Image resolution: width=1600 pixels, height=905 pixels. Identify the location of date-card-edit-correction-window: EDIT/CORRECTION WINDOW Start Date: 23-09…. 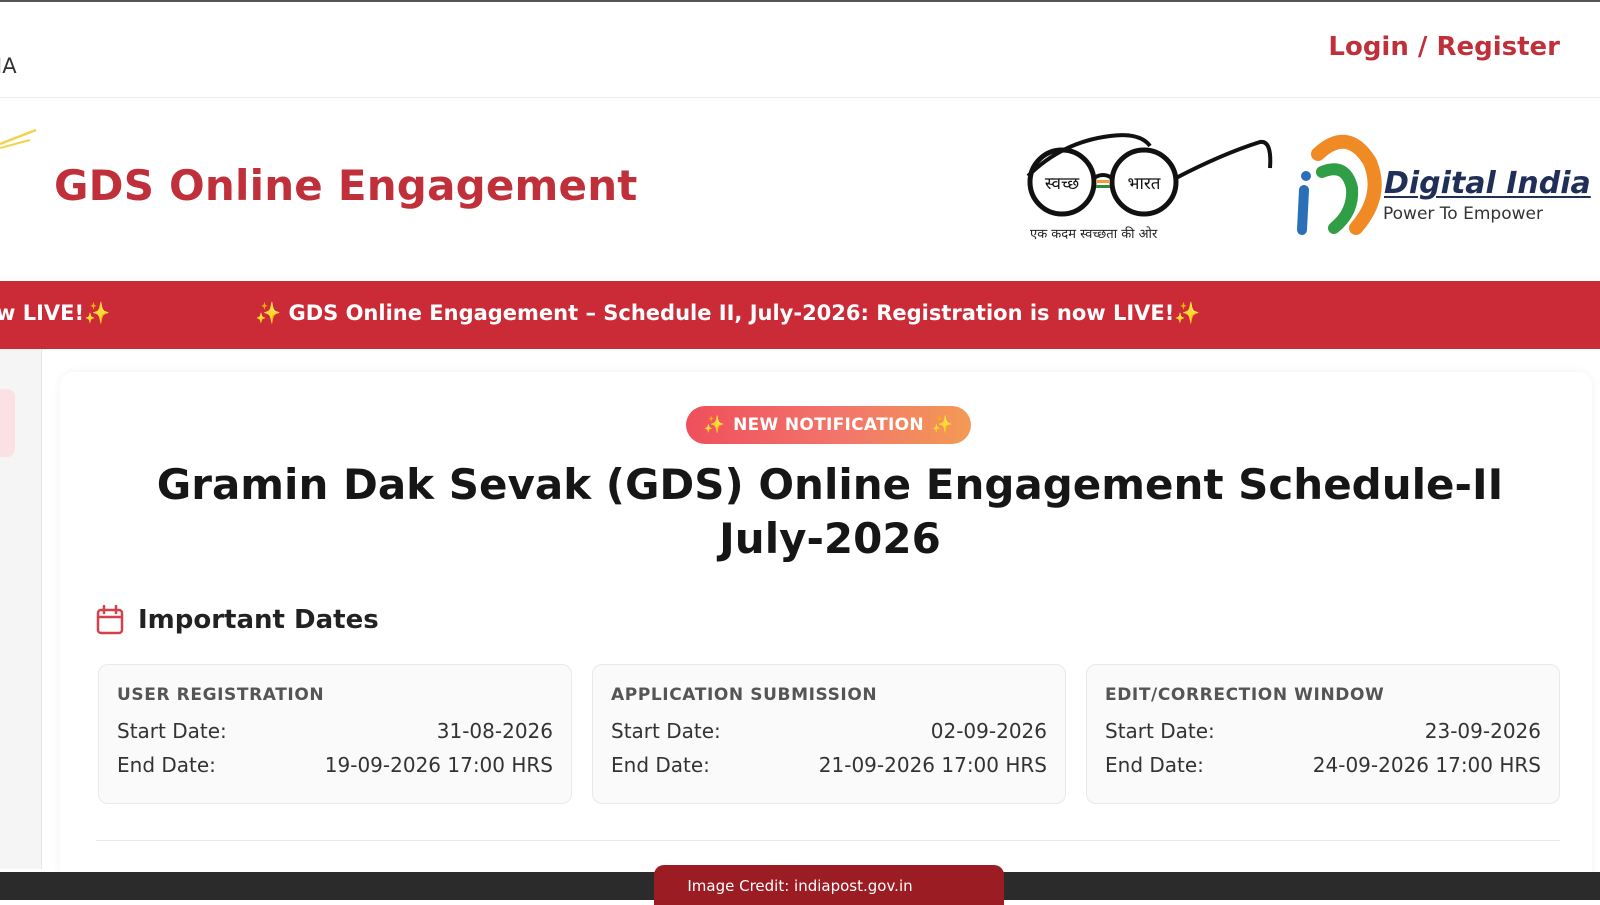
(1323, 734).